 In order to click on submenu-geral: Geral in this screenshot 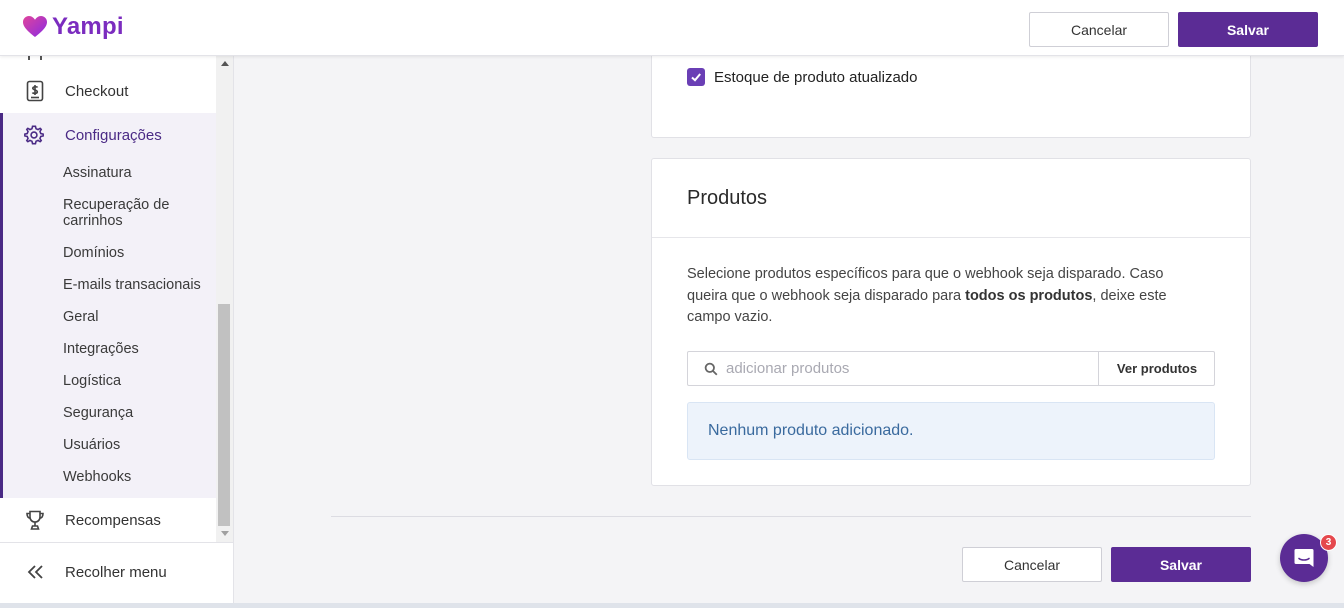, I will do `click(80, 317)`.